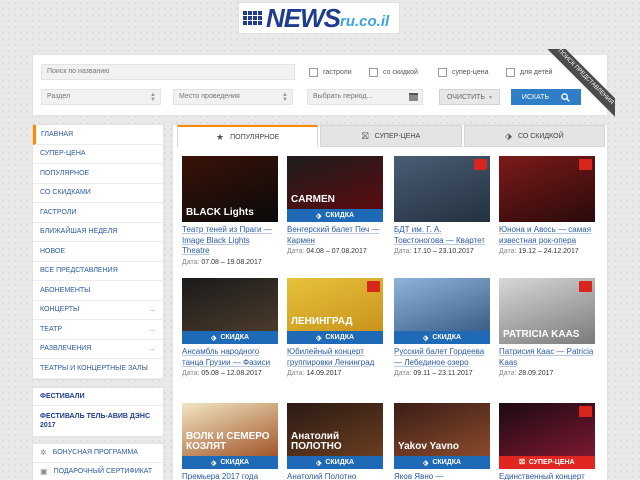 The height and width of the screenshot is (480, 640). What do you see at coordinates (98, 330) in the screenshot?
I see `sidebar-item-theatre: ТЕАТР →` at bounding box center [98, 330].